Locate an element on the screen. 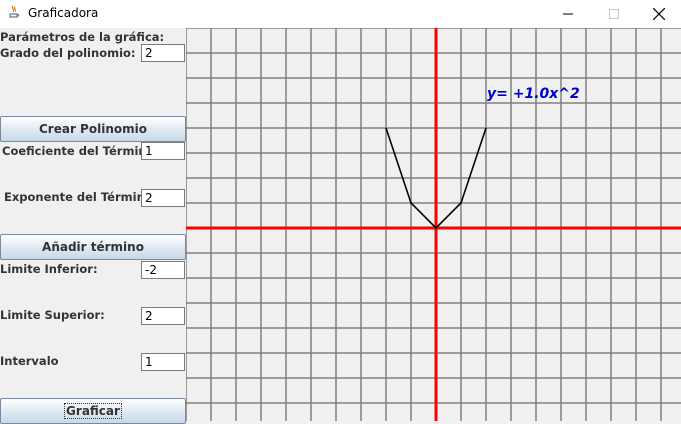  java-app-icon is located at coordinates (14, 11).